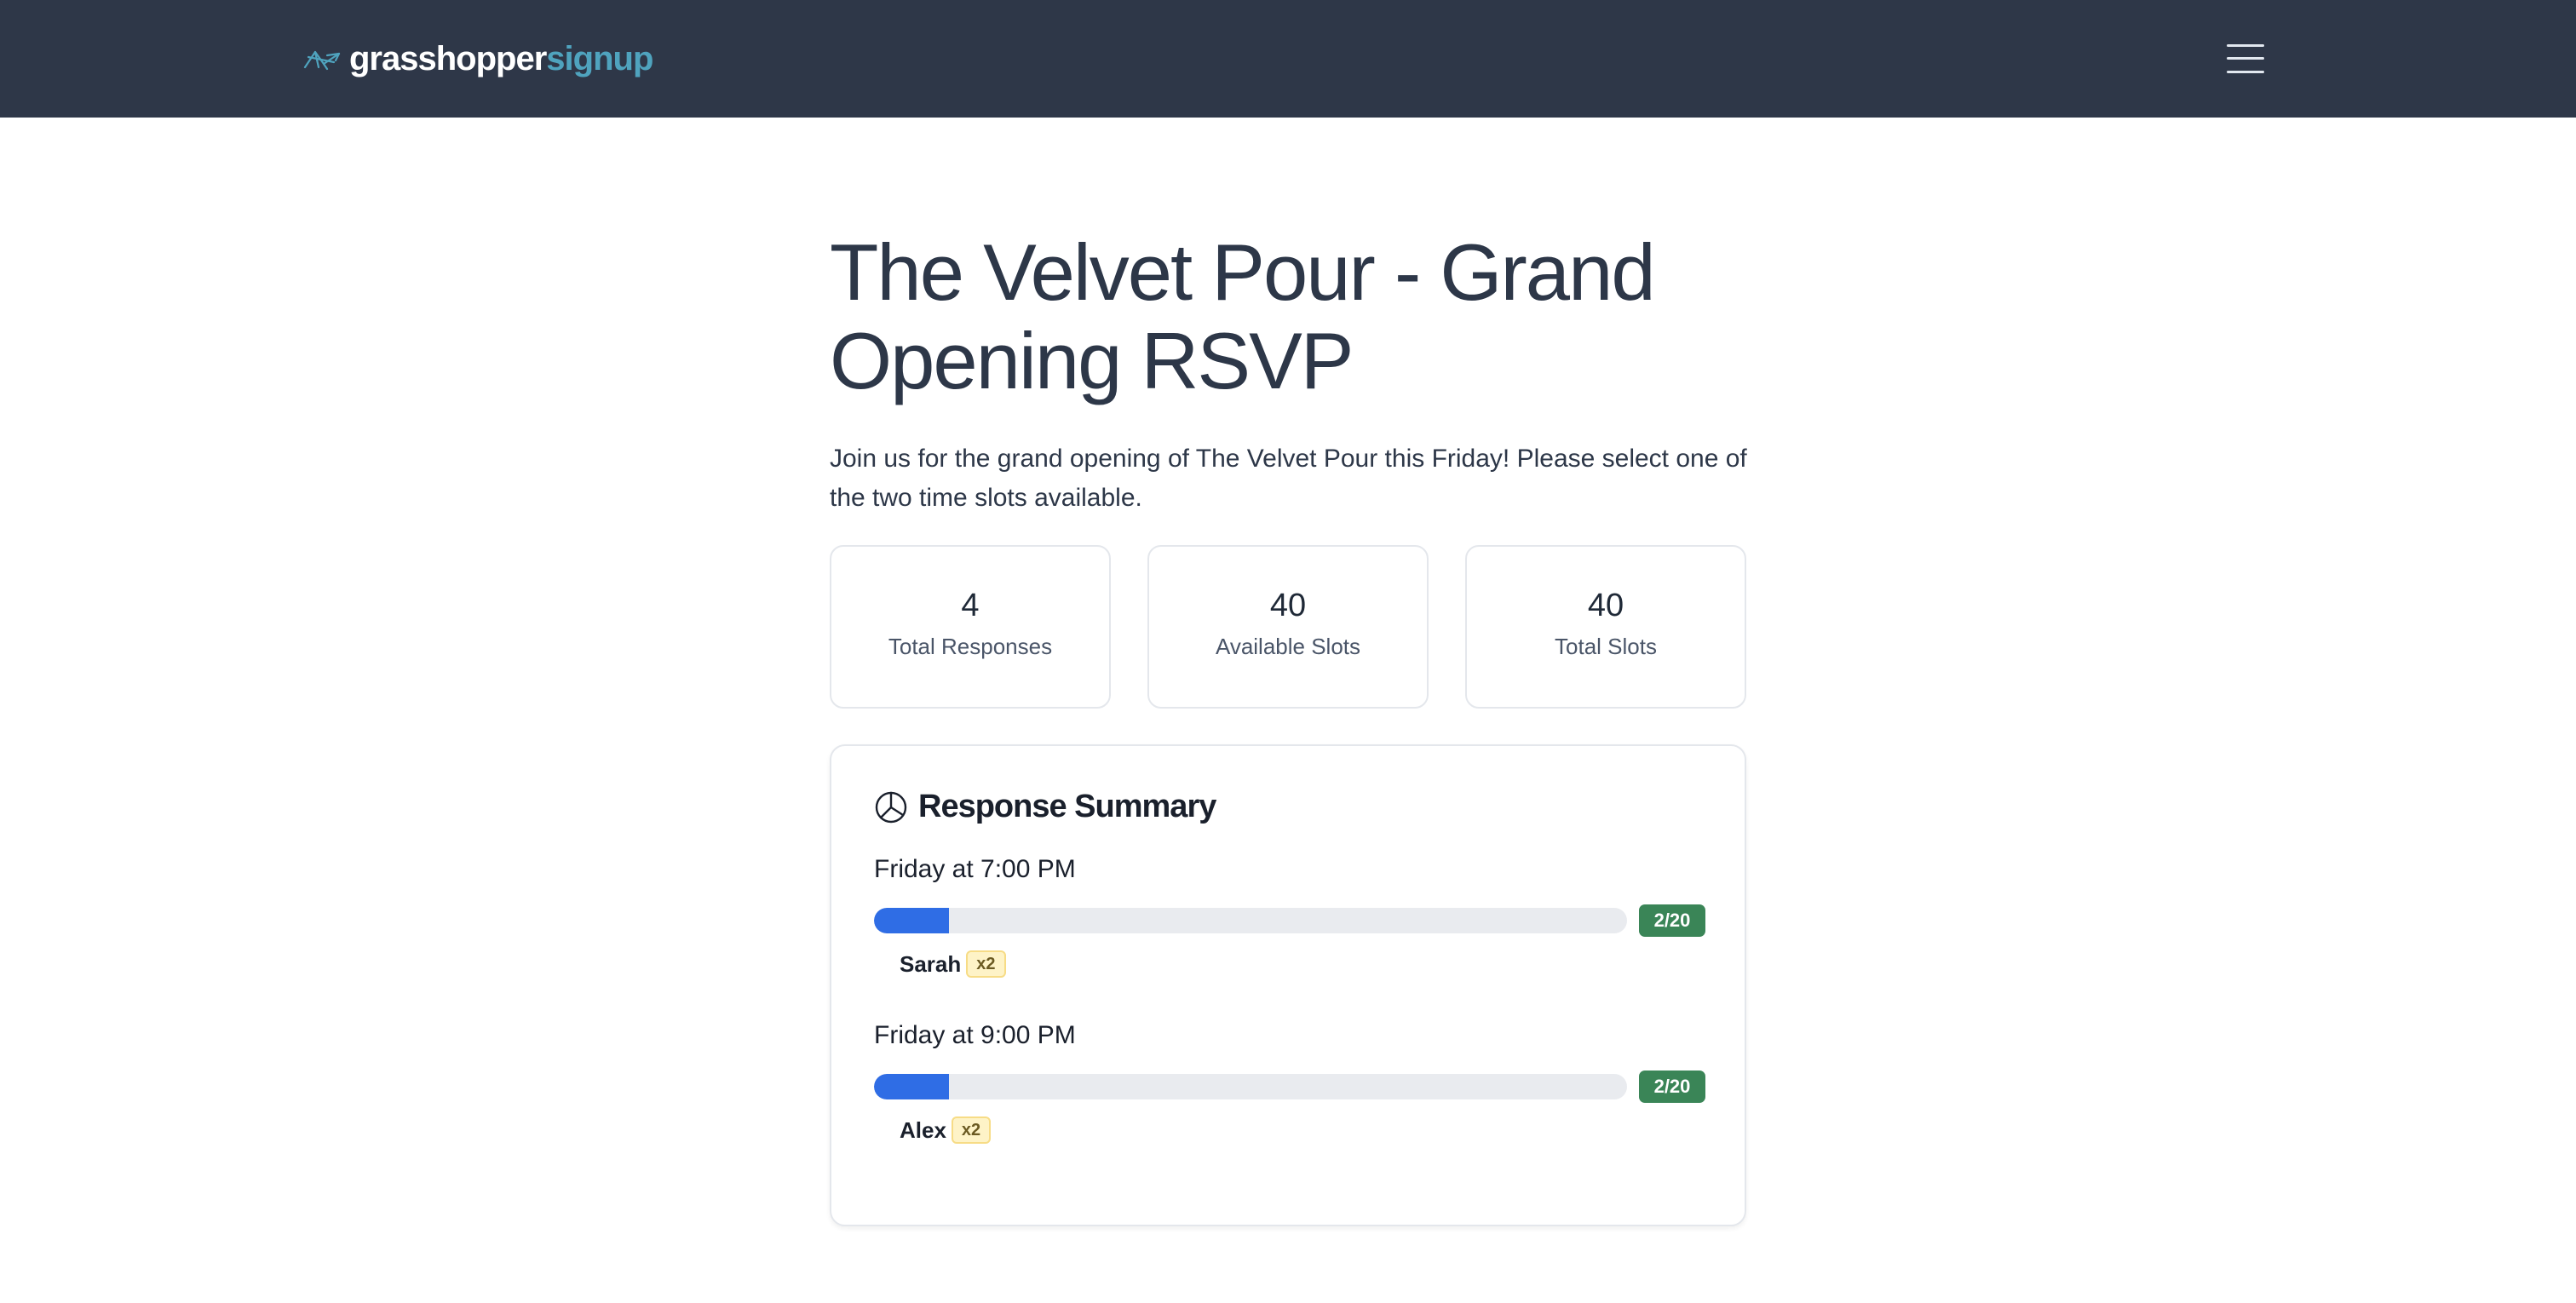  Describe the element at coordinates (1606, 647) in the screenshot. I see `stat-label: Total Slots` at that location.